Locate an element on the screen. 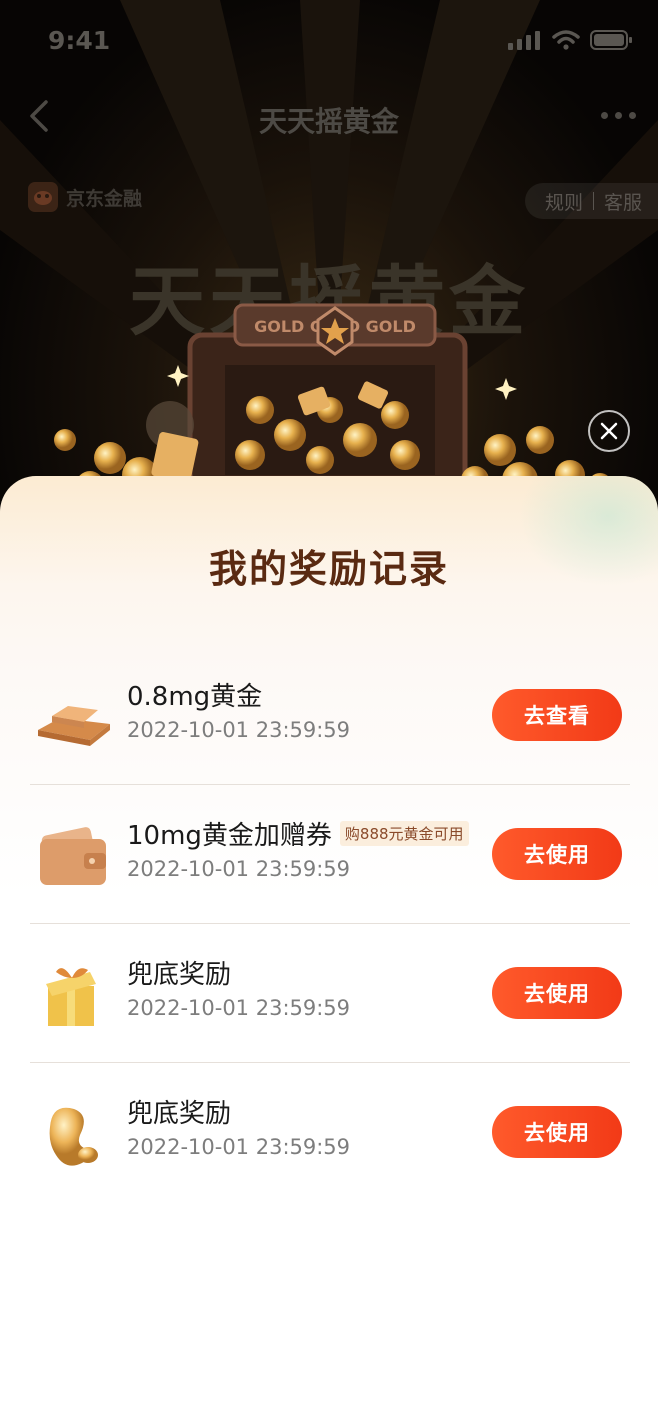 This screenshot has width=658, height=1425. signal-icon is located at coordinates (524, 40).